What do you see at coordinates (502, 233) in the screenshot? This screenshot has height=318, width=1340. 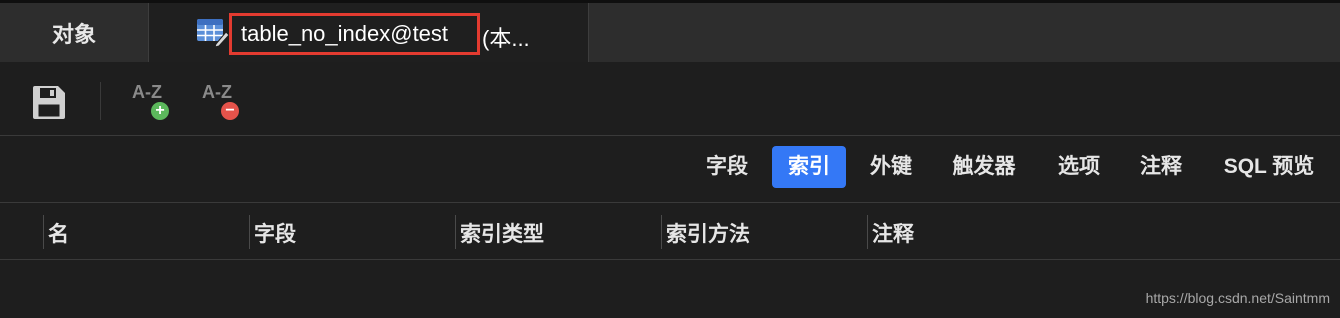 I see `column-header-index-type: 索引类型` at bounding box center [502, 233].